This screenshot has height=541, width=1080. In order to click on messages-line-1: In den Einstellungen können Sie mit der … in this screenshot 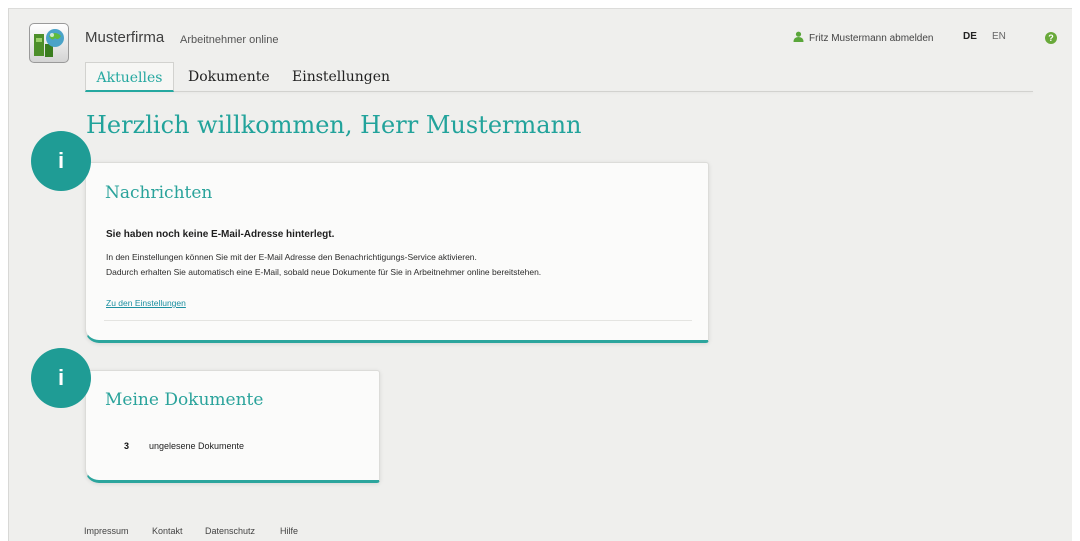, I will do `click(291, 257)`.